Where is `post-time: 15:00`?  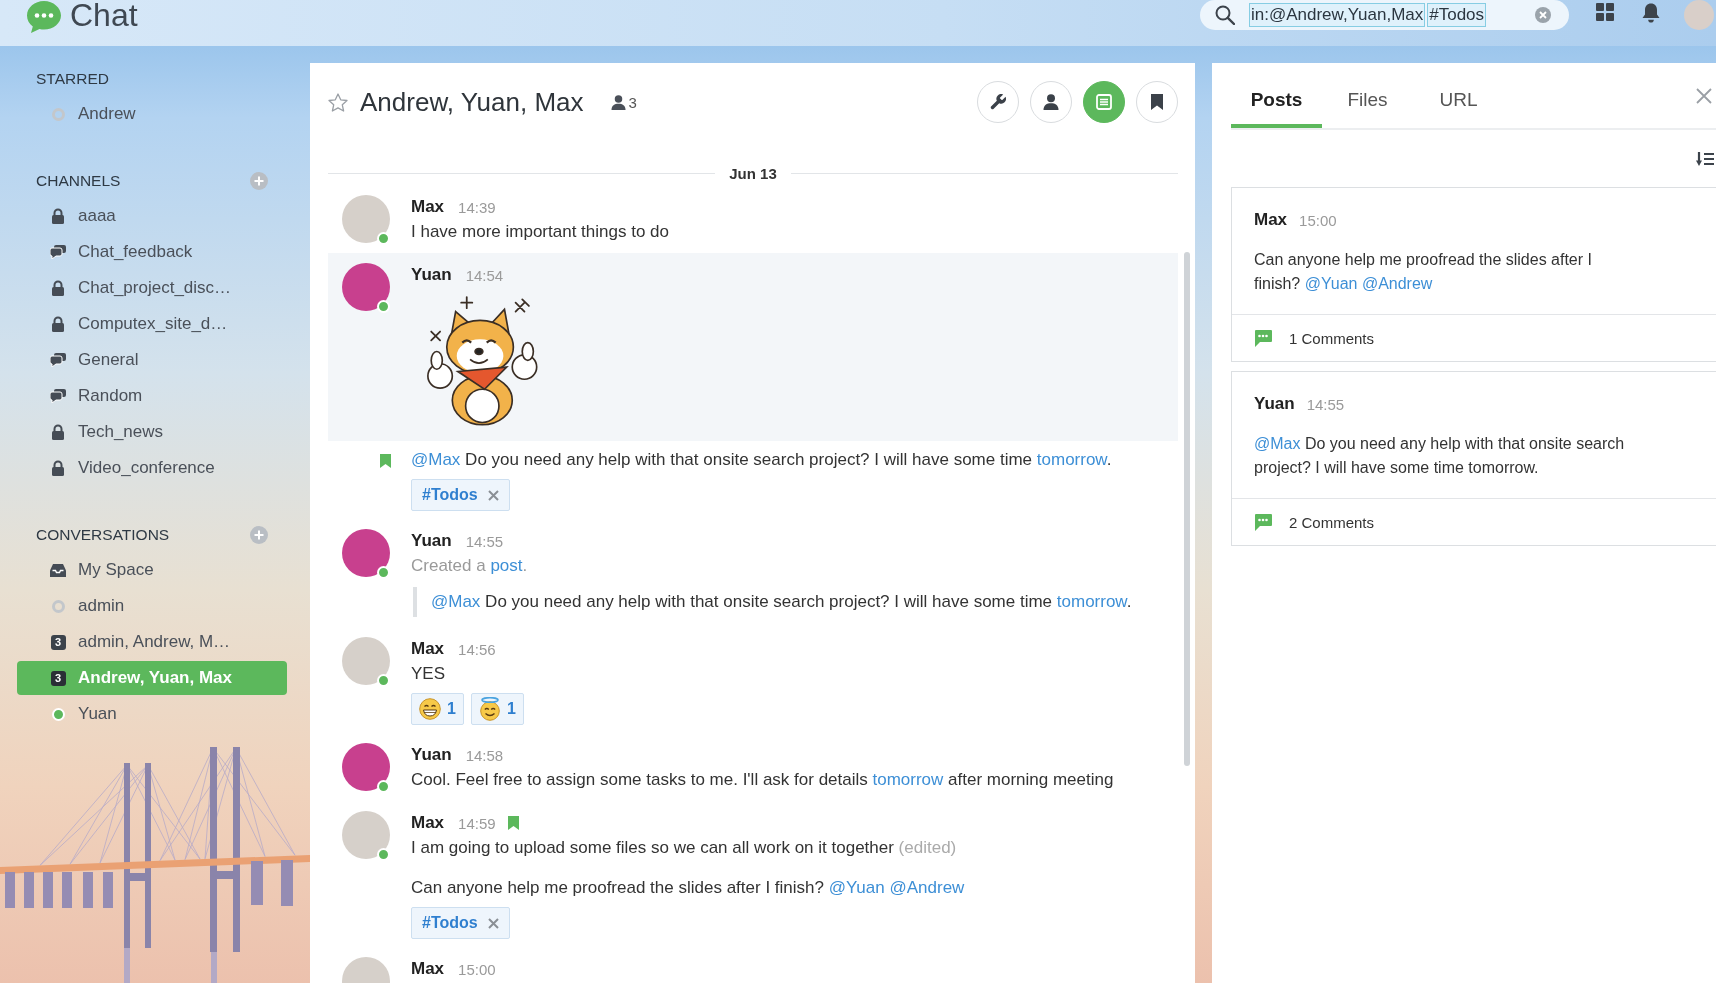
post-time: 15:00 is located at coordinates (1318, 220).